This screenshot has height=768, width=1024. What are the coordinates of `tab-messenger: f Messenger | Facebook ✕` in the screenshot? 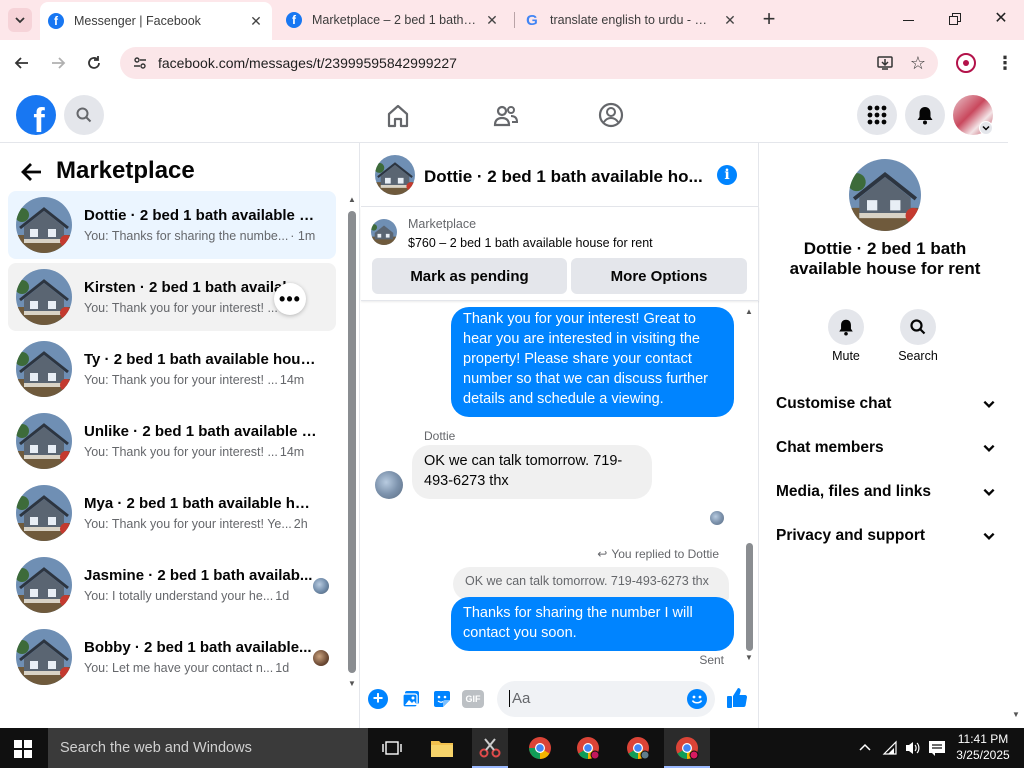 It's located at (156, 21).